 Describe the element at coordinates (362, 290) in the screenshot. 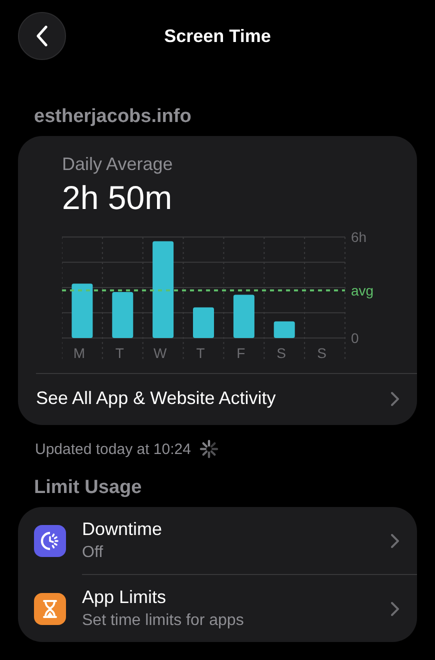

I see `average-label: avg` at that location.